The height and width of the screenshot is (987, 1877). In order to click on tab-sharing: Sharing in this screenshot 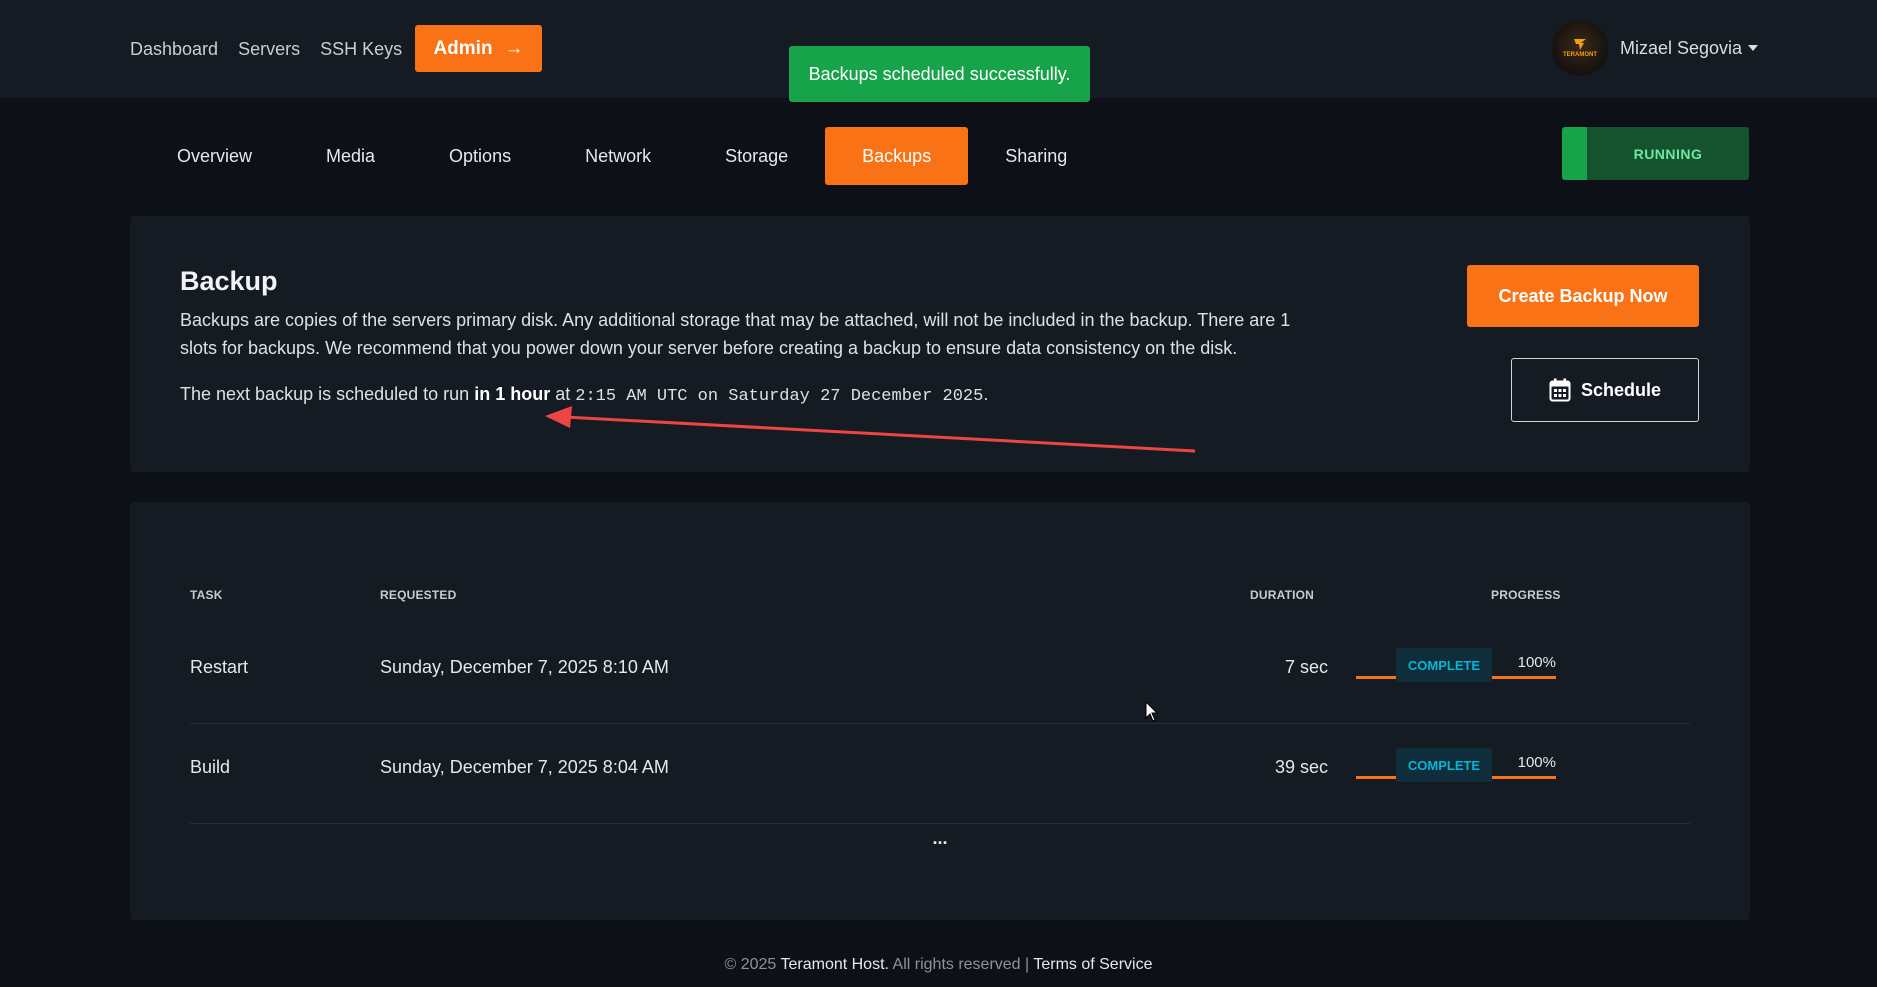, I will do `click(1036, 156)`.